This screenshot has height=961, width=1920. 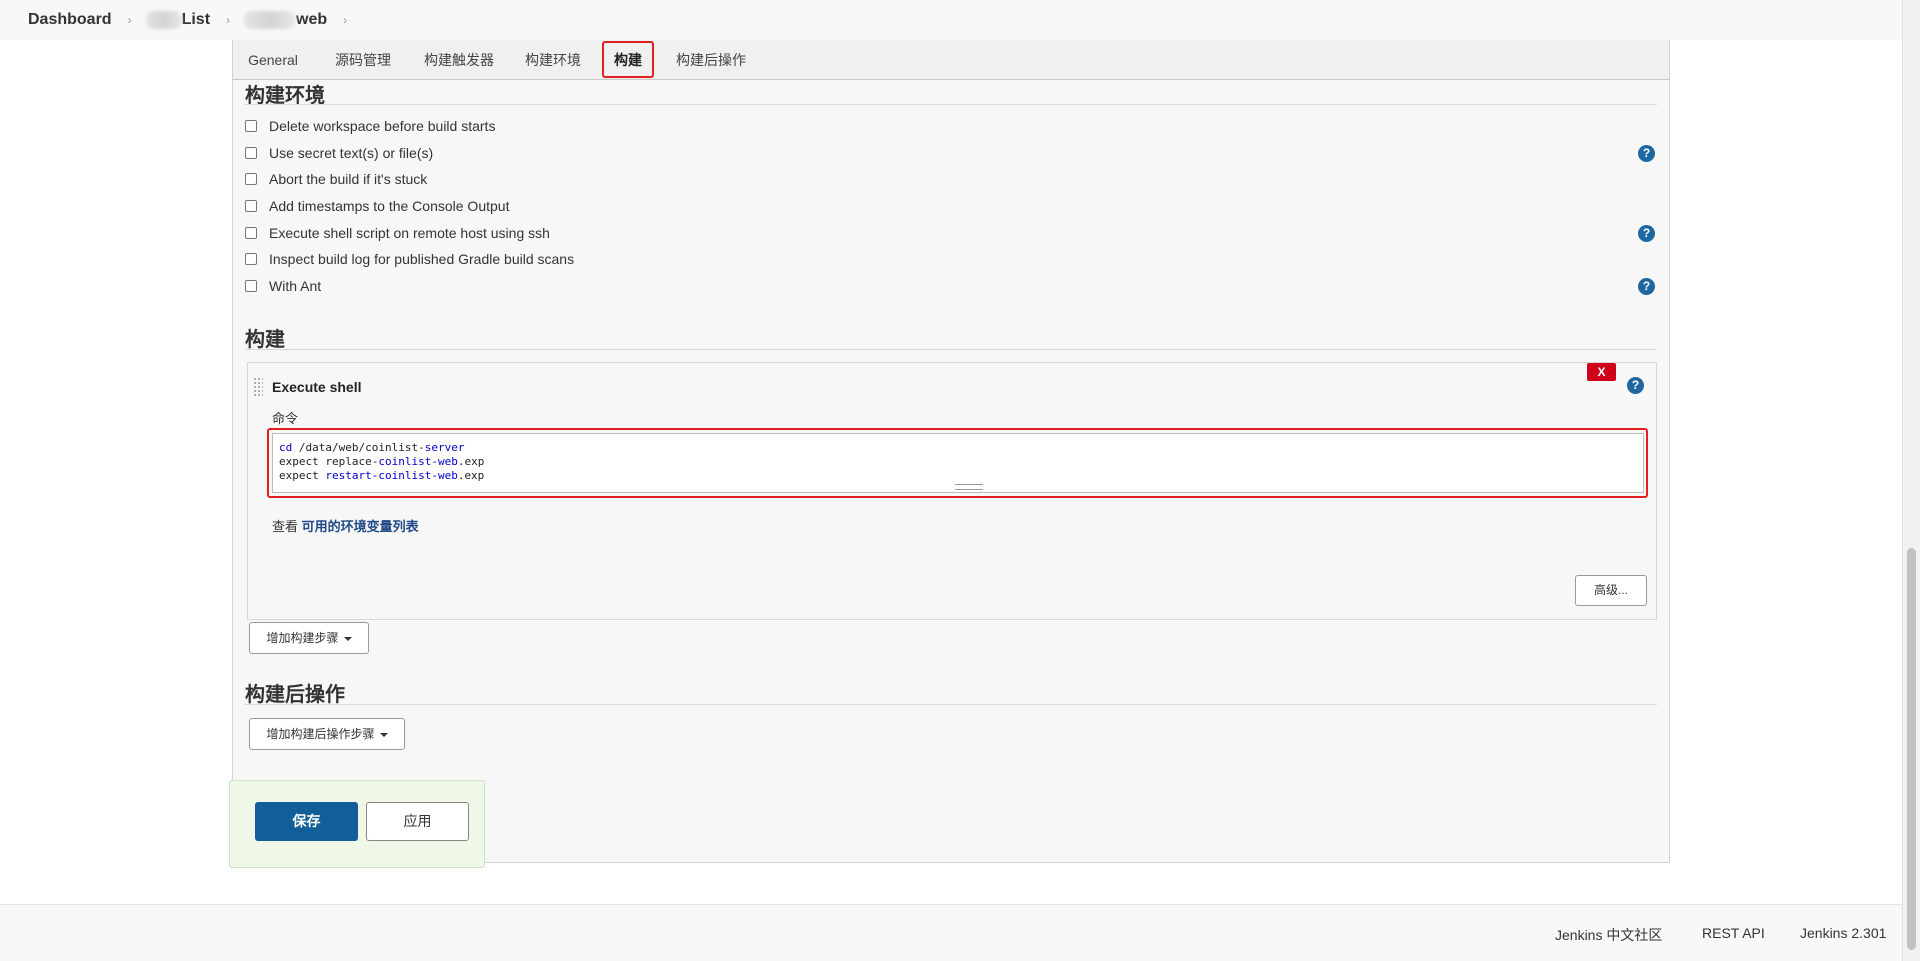 What do you see at coordinates (382, 126) in the screenshot?
I see `option-label: Delete workspace before build starts` at bounding box center [382, 126].